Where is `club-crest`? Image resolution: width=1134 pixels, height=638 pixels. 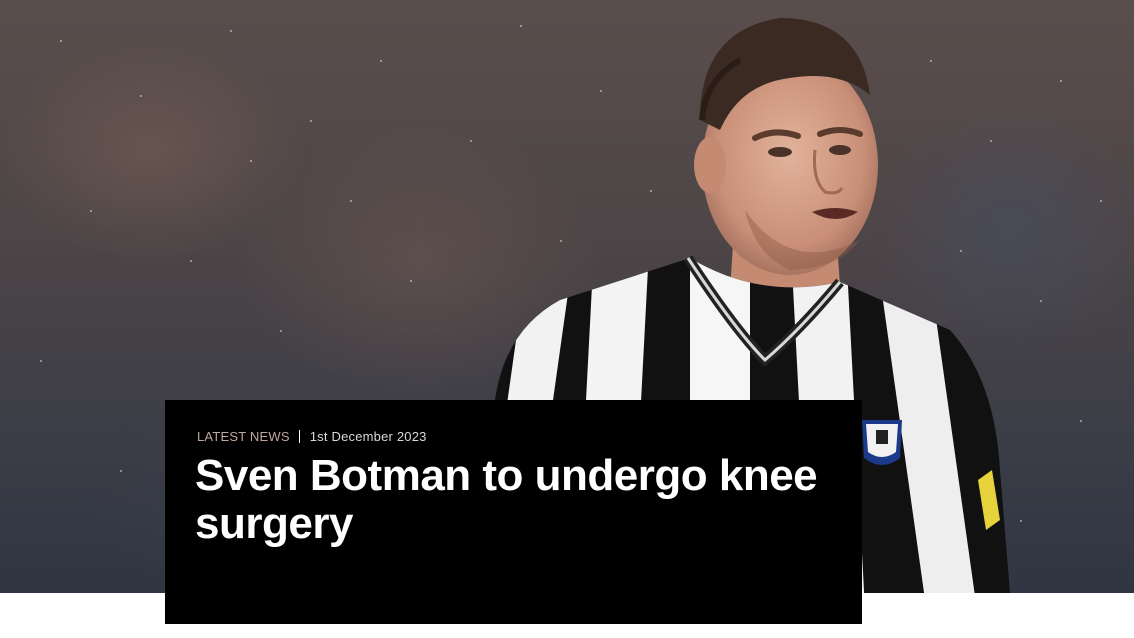
club-crest is located at coordinates (882, 442).